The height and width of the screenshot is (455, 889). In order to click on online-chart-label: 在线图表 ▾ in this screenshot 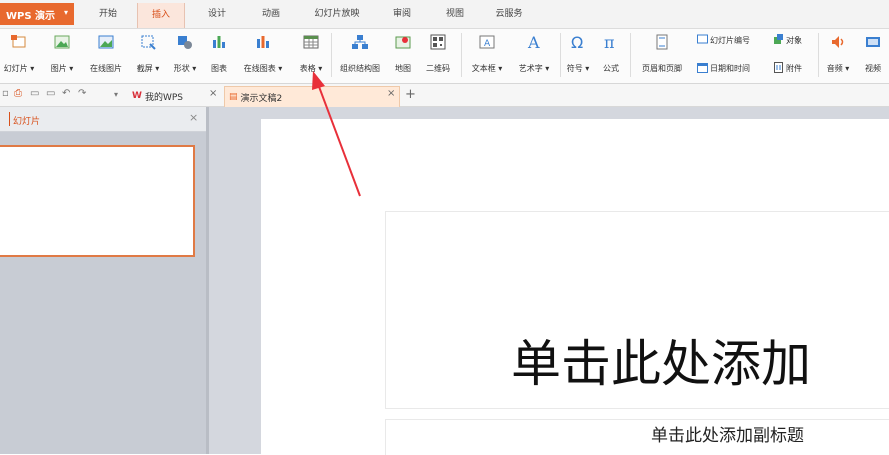, I will do `click(263, 68)`.